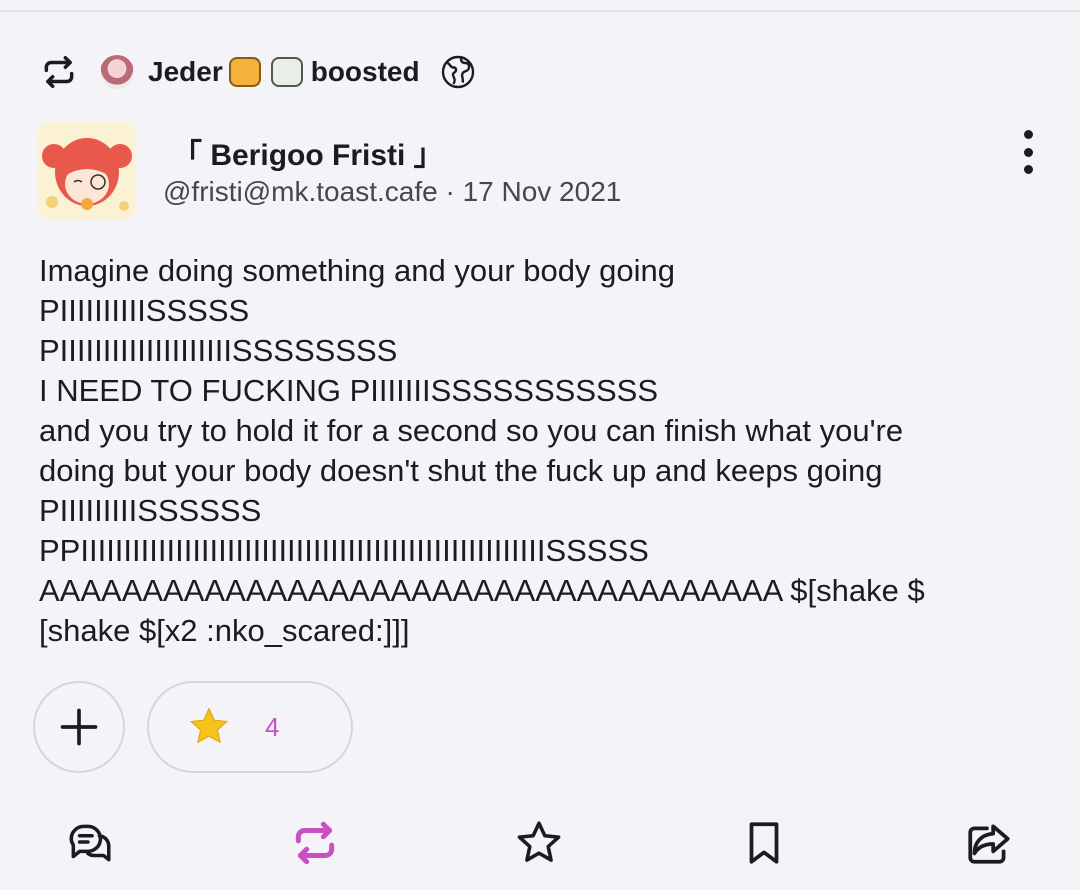 The height and width of the screenshot is (890, 1080). I want to click on avatar-image, so click(87, 171).